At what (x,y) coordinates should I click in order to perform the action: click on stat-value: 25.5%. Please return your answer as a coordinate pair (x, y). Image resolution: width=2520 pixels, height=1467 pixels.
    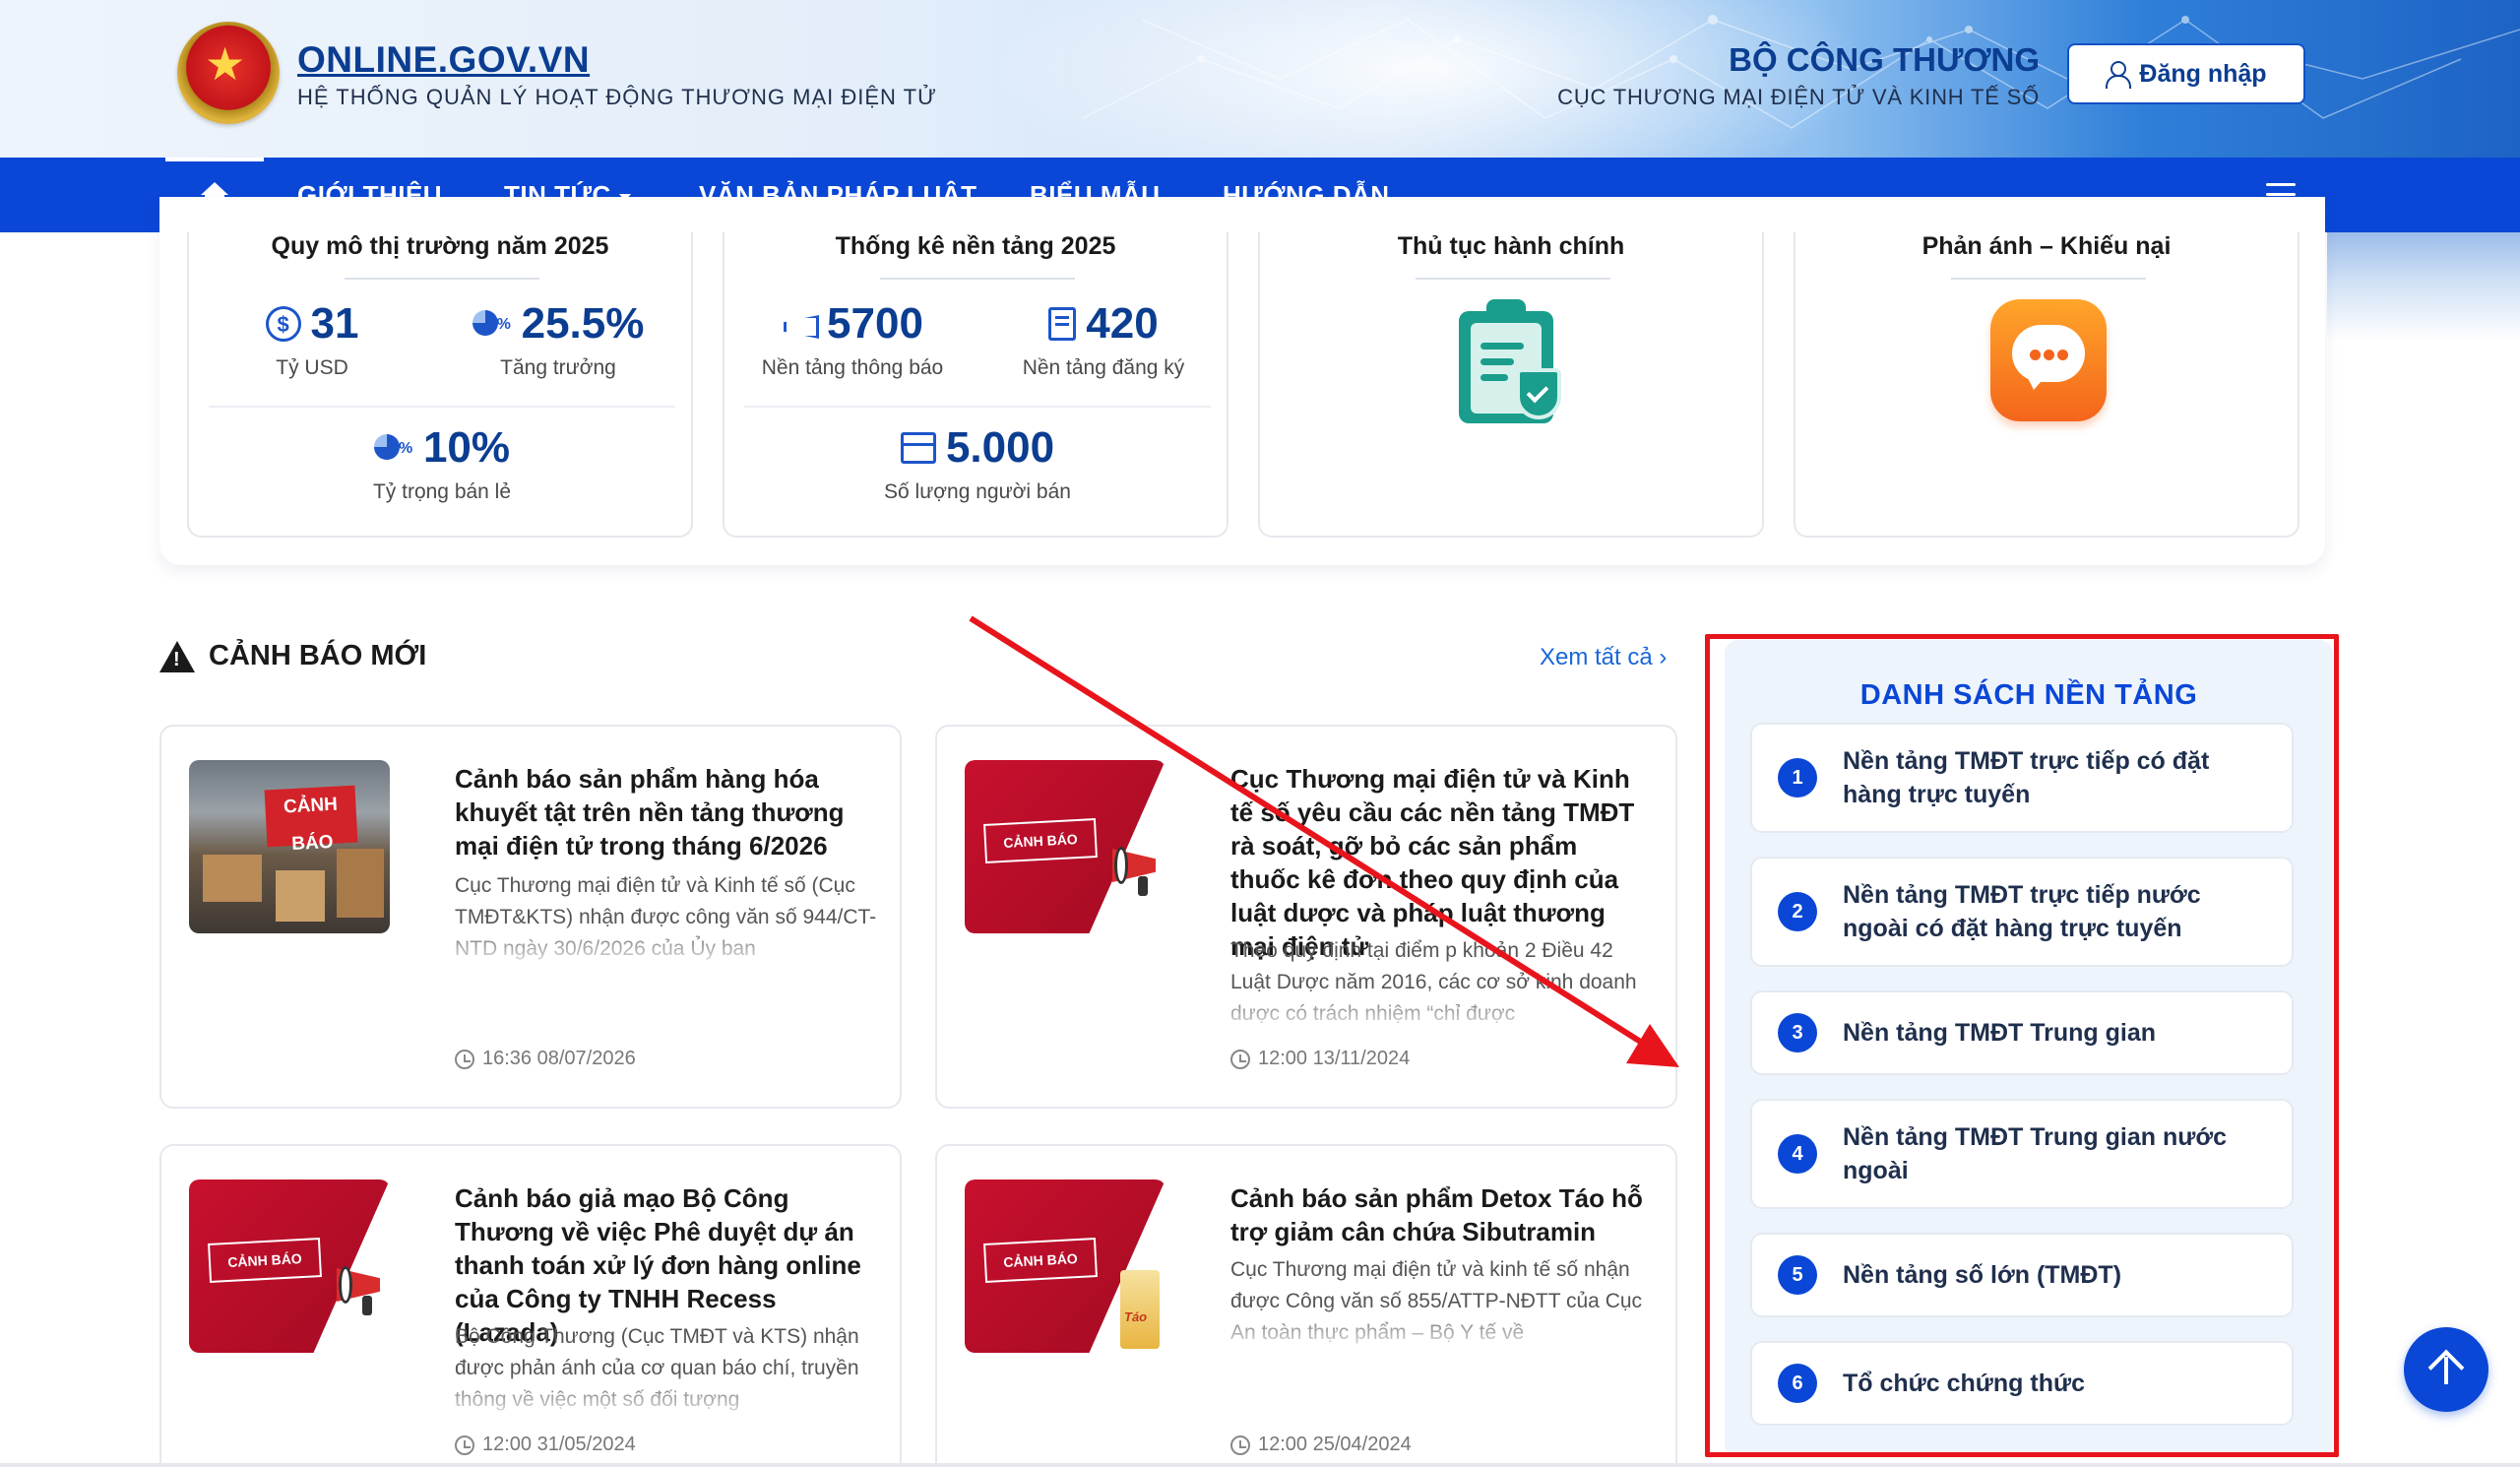
    Looking at the image, I should click on (583, 323).